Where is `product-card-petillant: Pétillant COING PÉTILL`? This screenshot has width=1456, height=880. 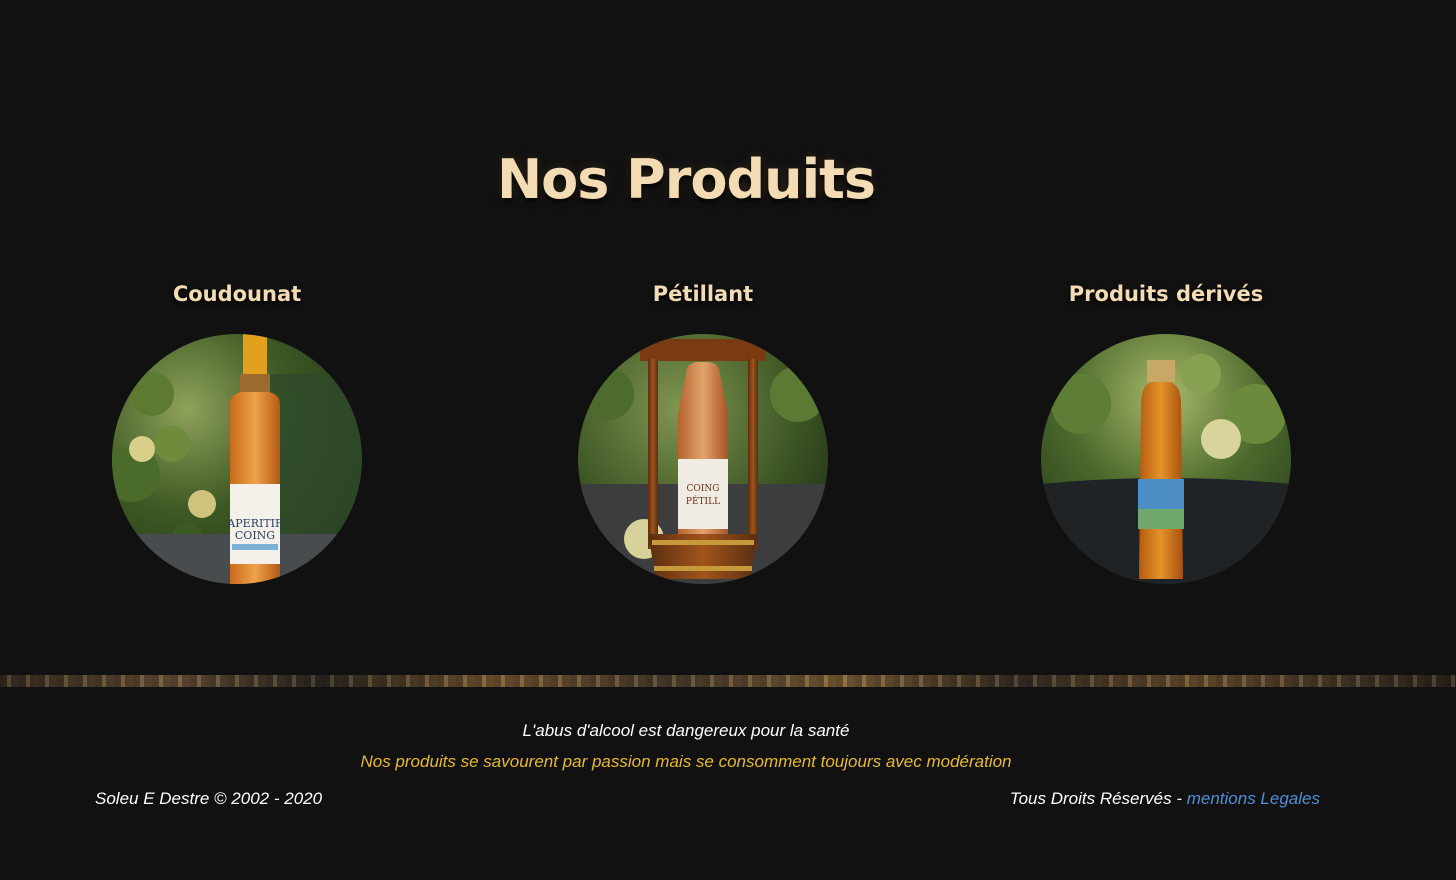 product-card-petillant: Pétillant COING PÉTILL is located at coordinates (703, 431).